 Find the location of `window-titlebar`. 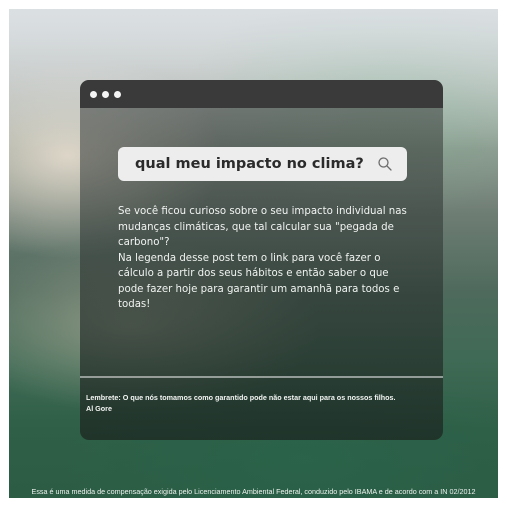

window-titlebar is located at coordinates (261, 94).